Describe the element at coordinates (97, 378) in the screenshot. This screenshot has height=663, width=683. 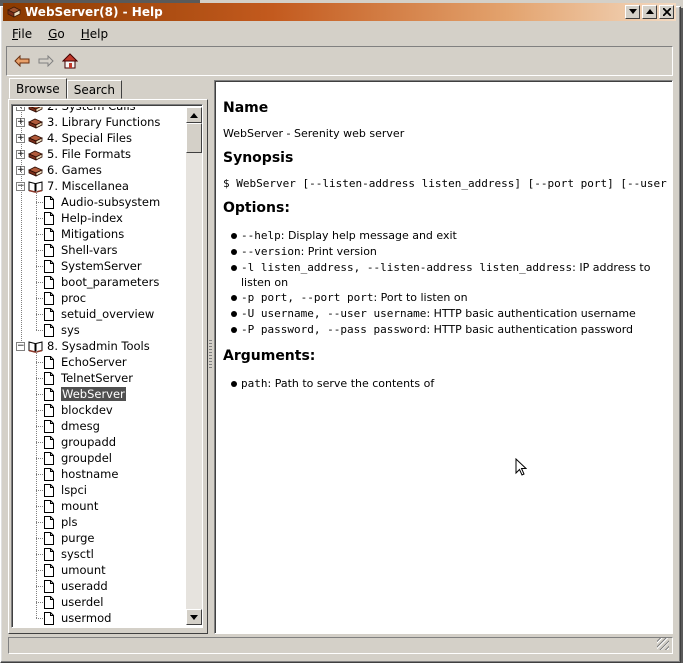
I see `tree-item-label: TelnetServer` at that location.